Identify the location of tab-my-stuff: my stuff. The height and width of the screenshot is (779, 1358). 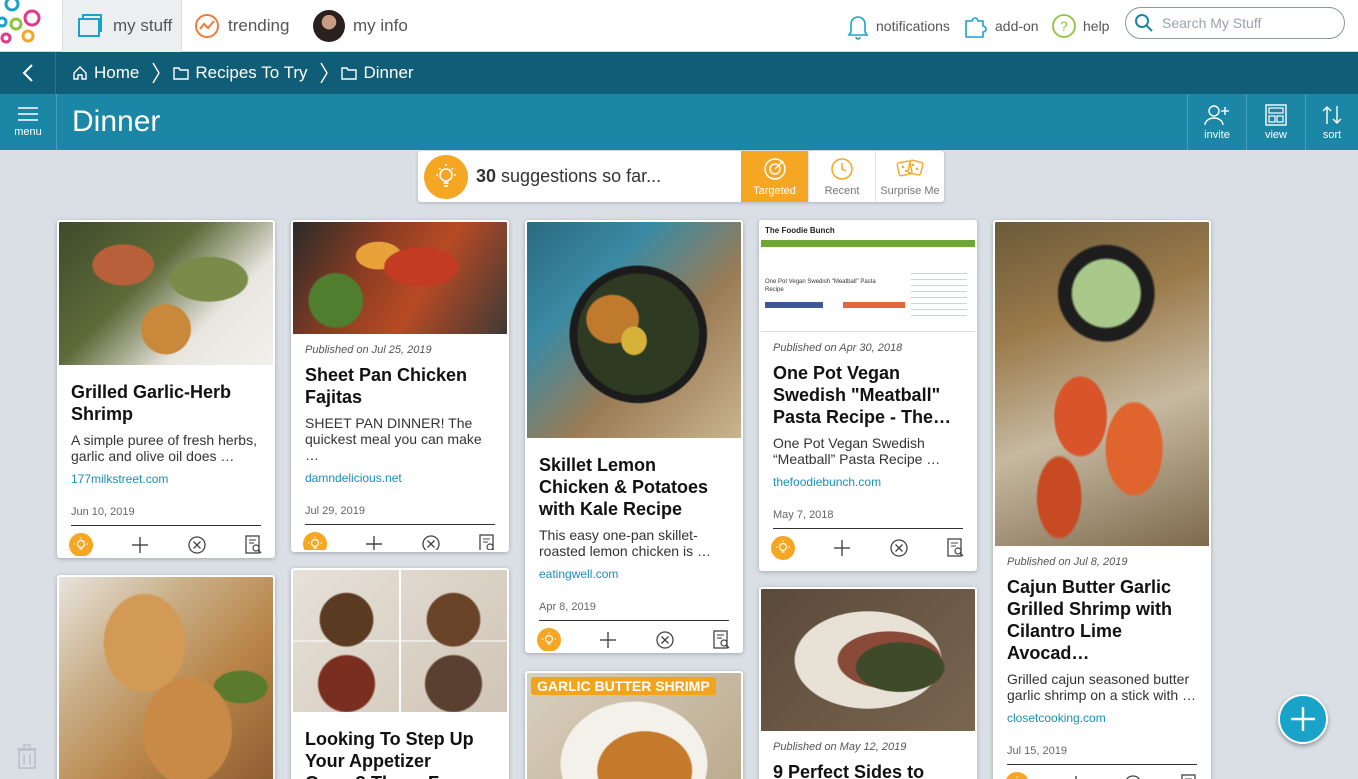
(122, 26).